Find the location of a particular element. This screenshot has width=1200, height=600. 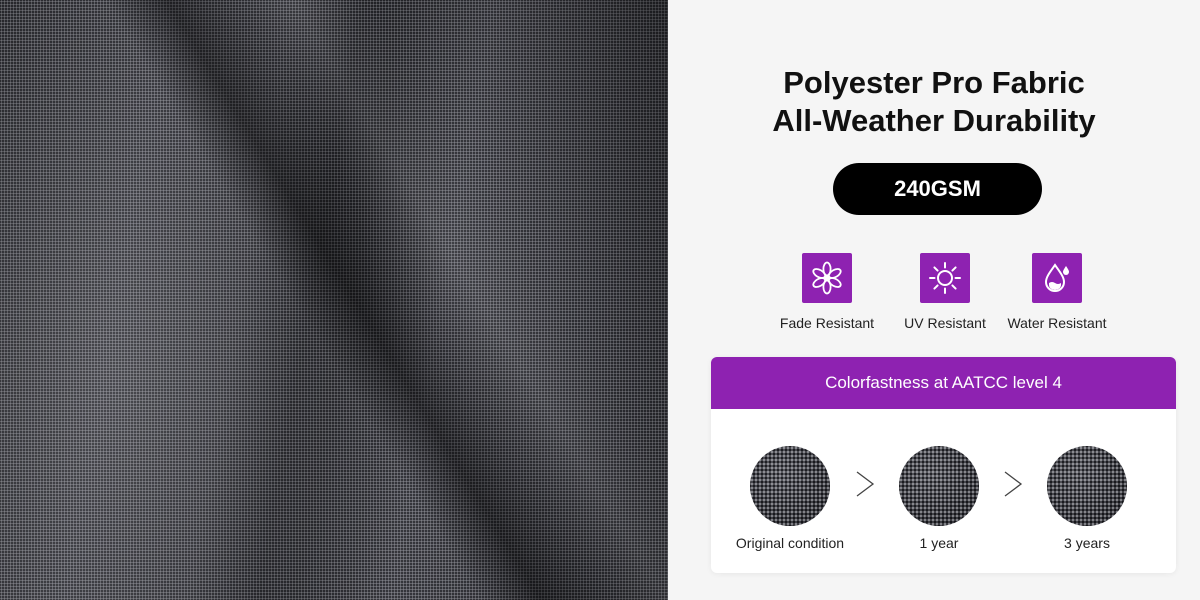

sun-icon is located at coordinates (945, 278).